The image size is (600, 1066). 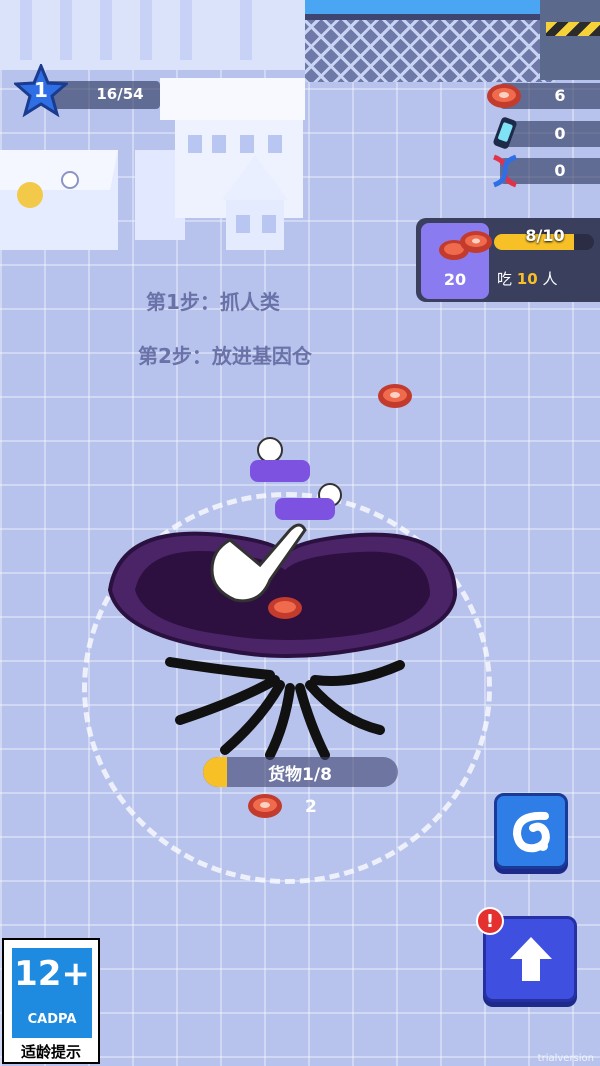 I want to click on eat-progress-text: 8/10, so click(x=545, y=235).